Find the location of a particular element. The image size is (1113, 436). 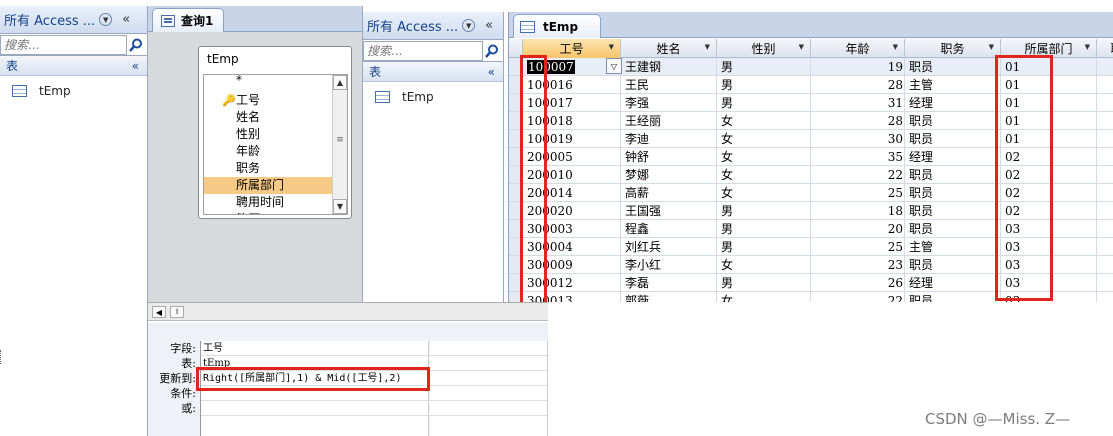

nav-search-input is located at coordinates (63, 44).